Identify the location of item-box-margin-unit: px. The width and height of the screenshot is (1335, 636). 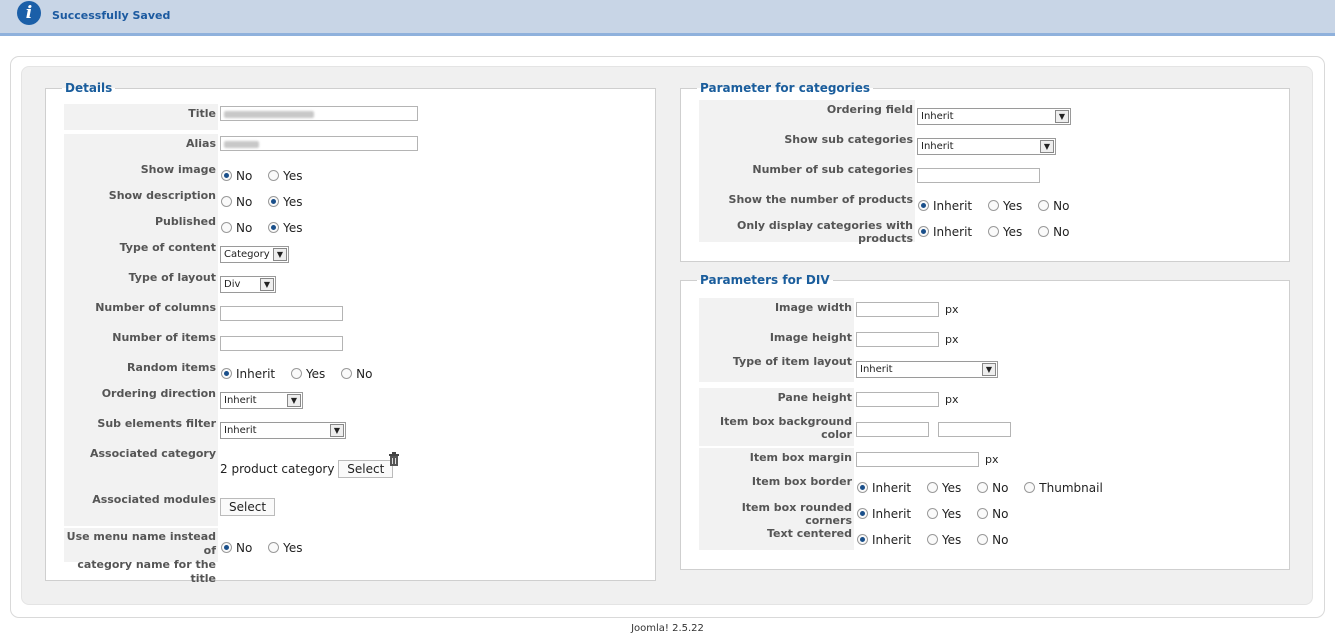
(992, 459).